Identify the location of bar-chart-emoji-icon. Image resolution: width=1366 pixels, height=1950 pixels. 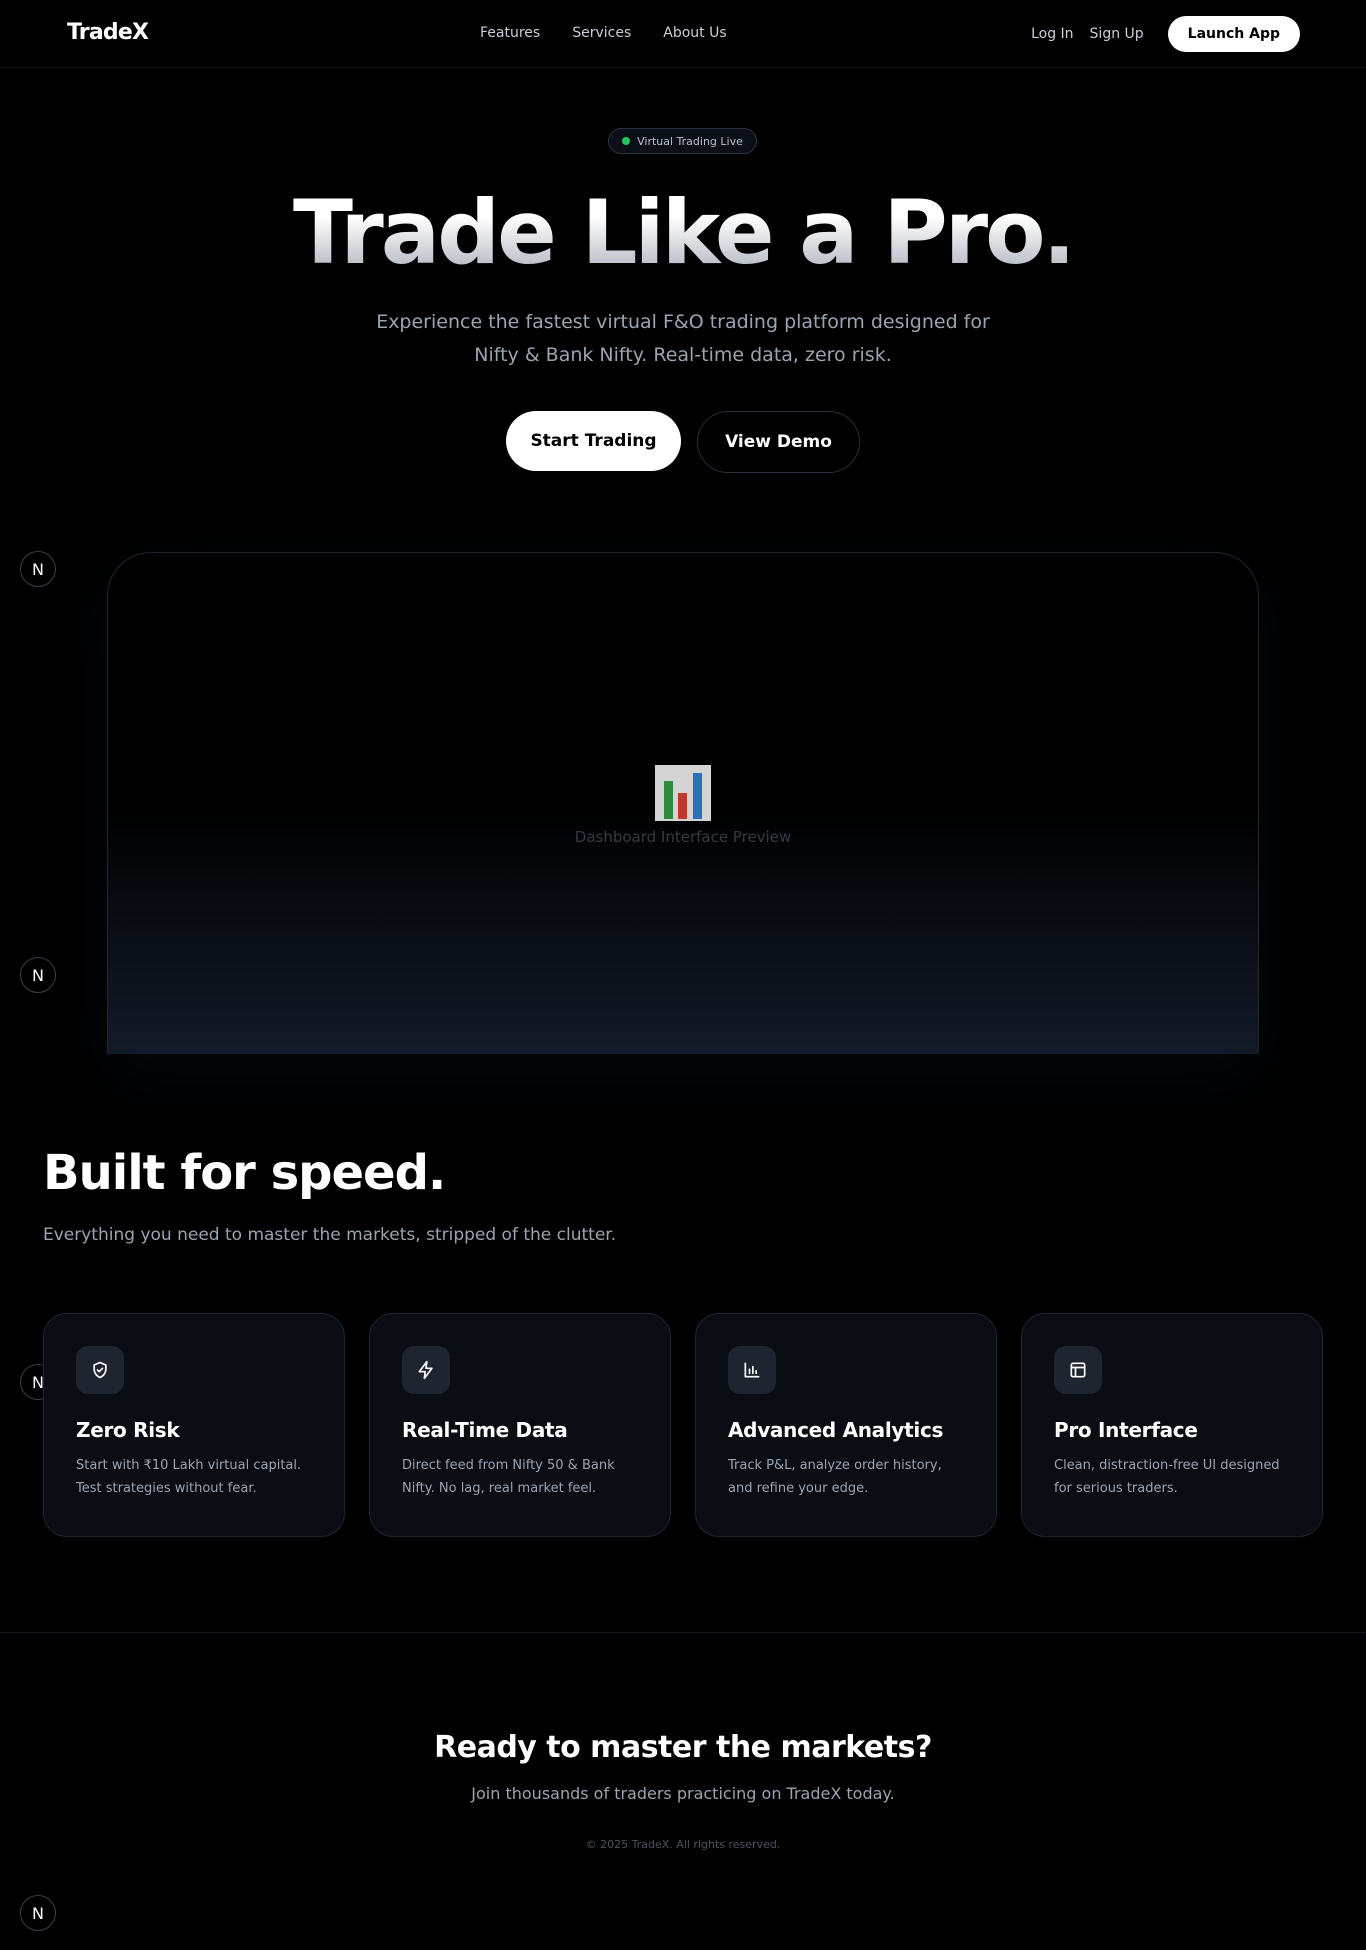
(683, 793).